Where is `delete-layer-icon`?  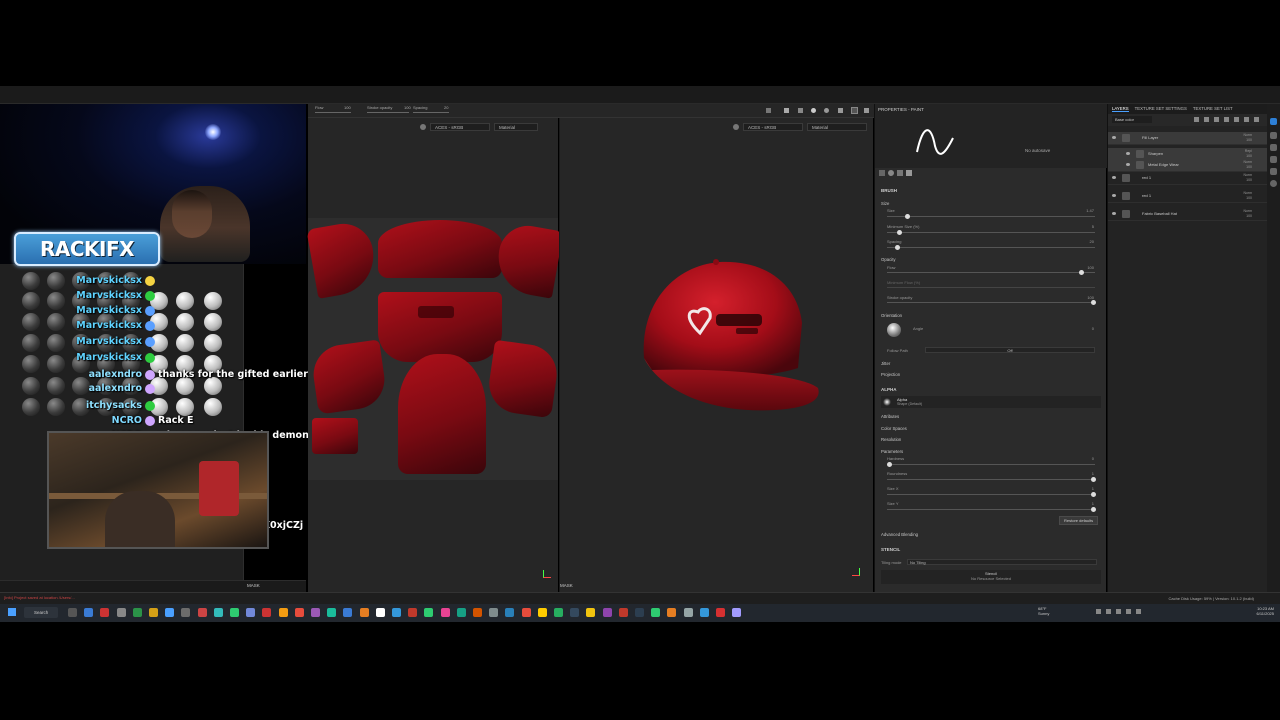
delete-layer-icon is located at coordinates (1256, 119).